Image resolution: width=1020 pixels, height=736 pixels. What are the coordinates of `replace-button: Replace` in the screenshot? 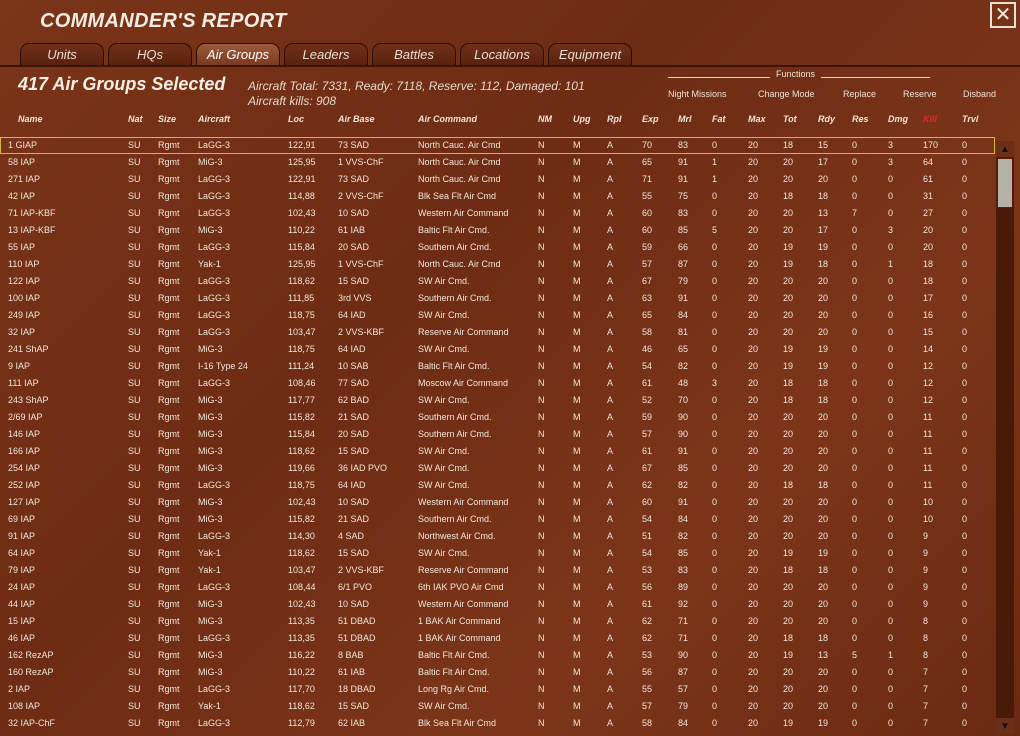 It's located at (859, 94).